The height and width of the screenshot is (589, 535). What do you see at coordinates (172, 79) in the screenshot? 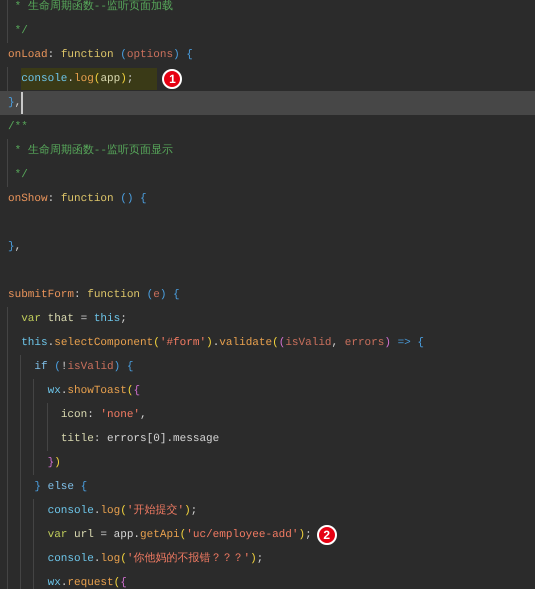
I see `number-badge: 1` at bounding box center [172, 79].